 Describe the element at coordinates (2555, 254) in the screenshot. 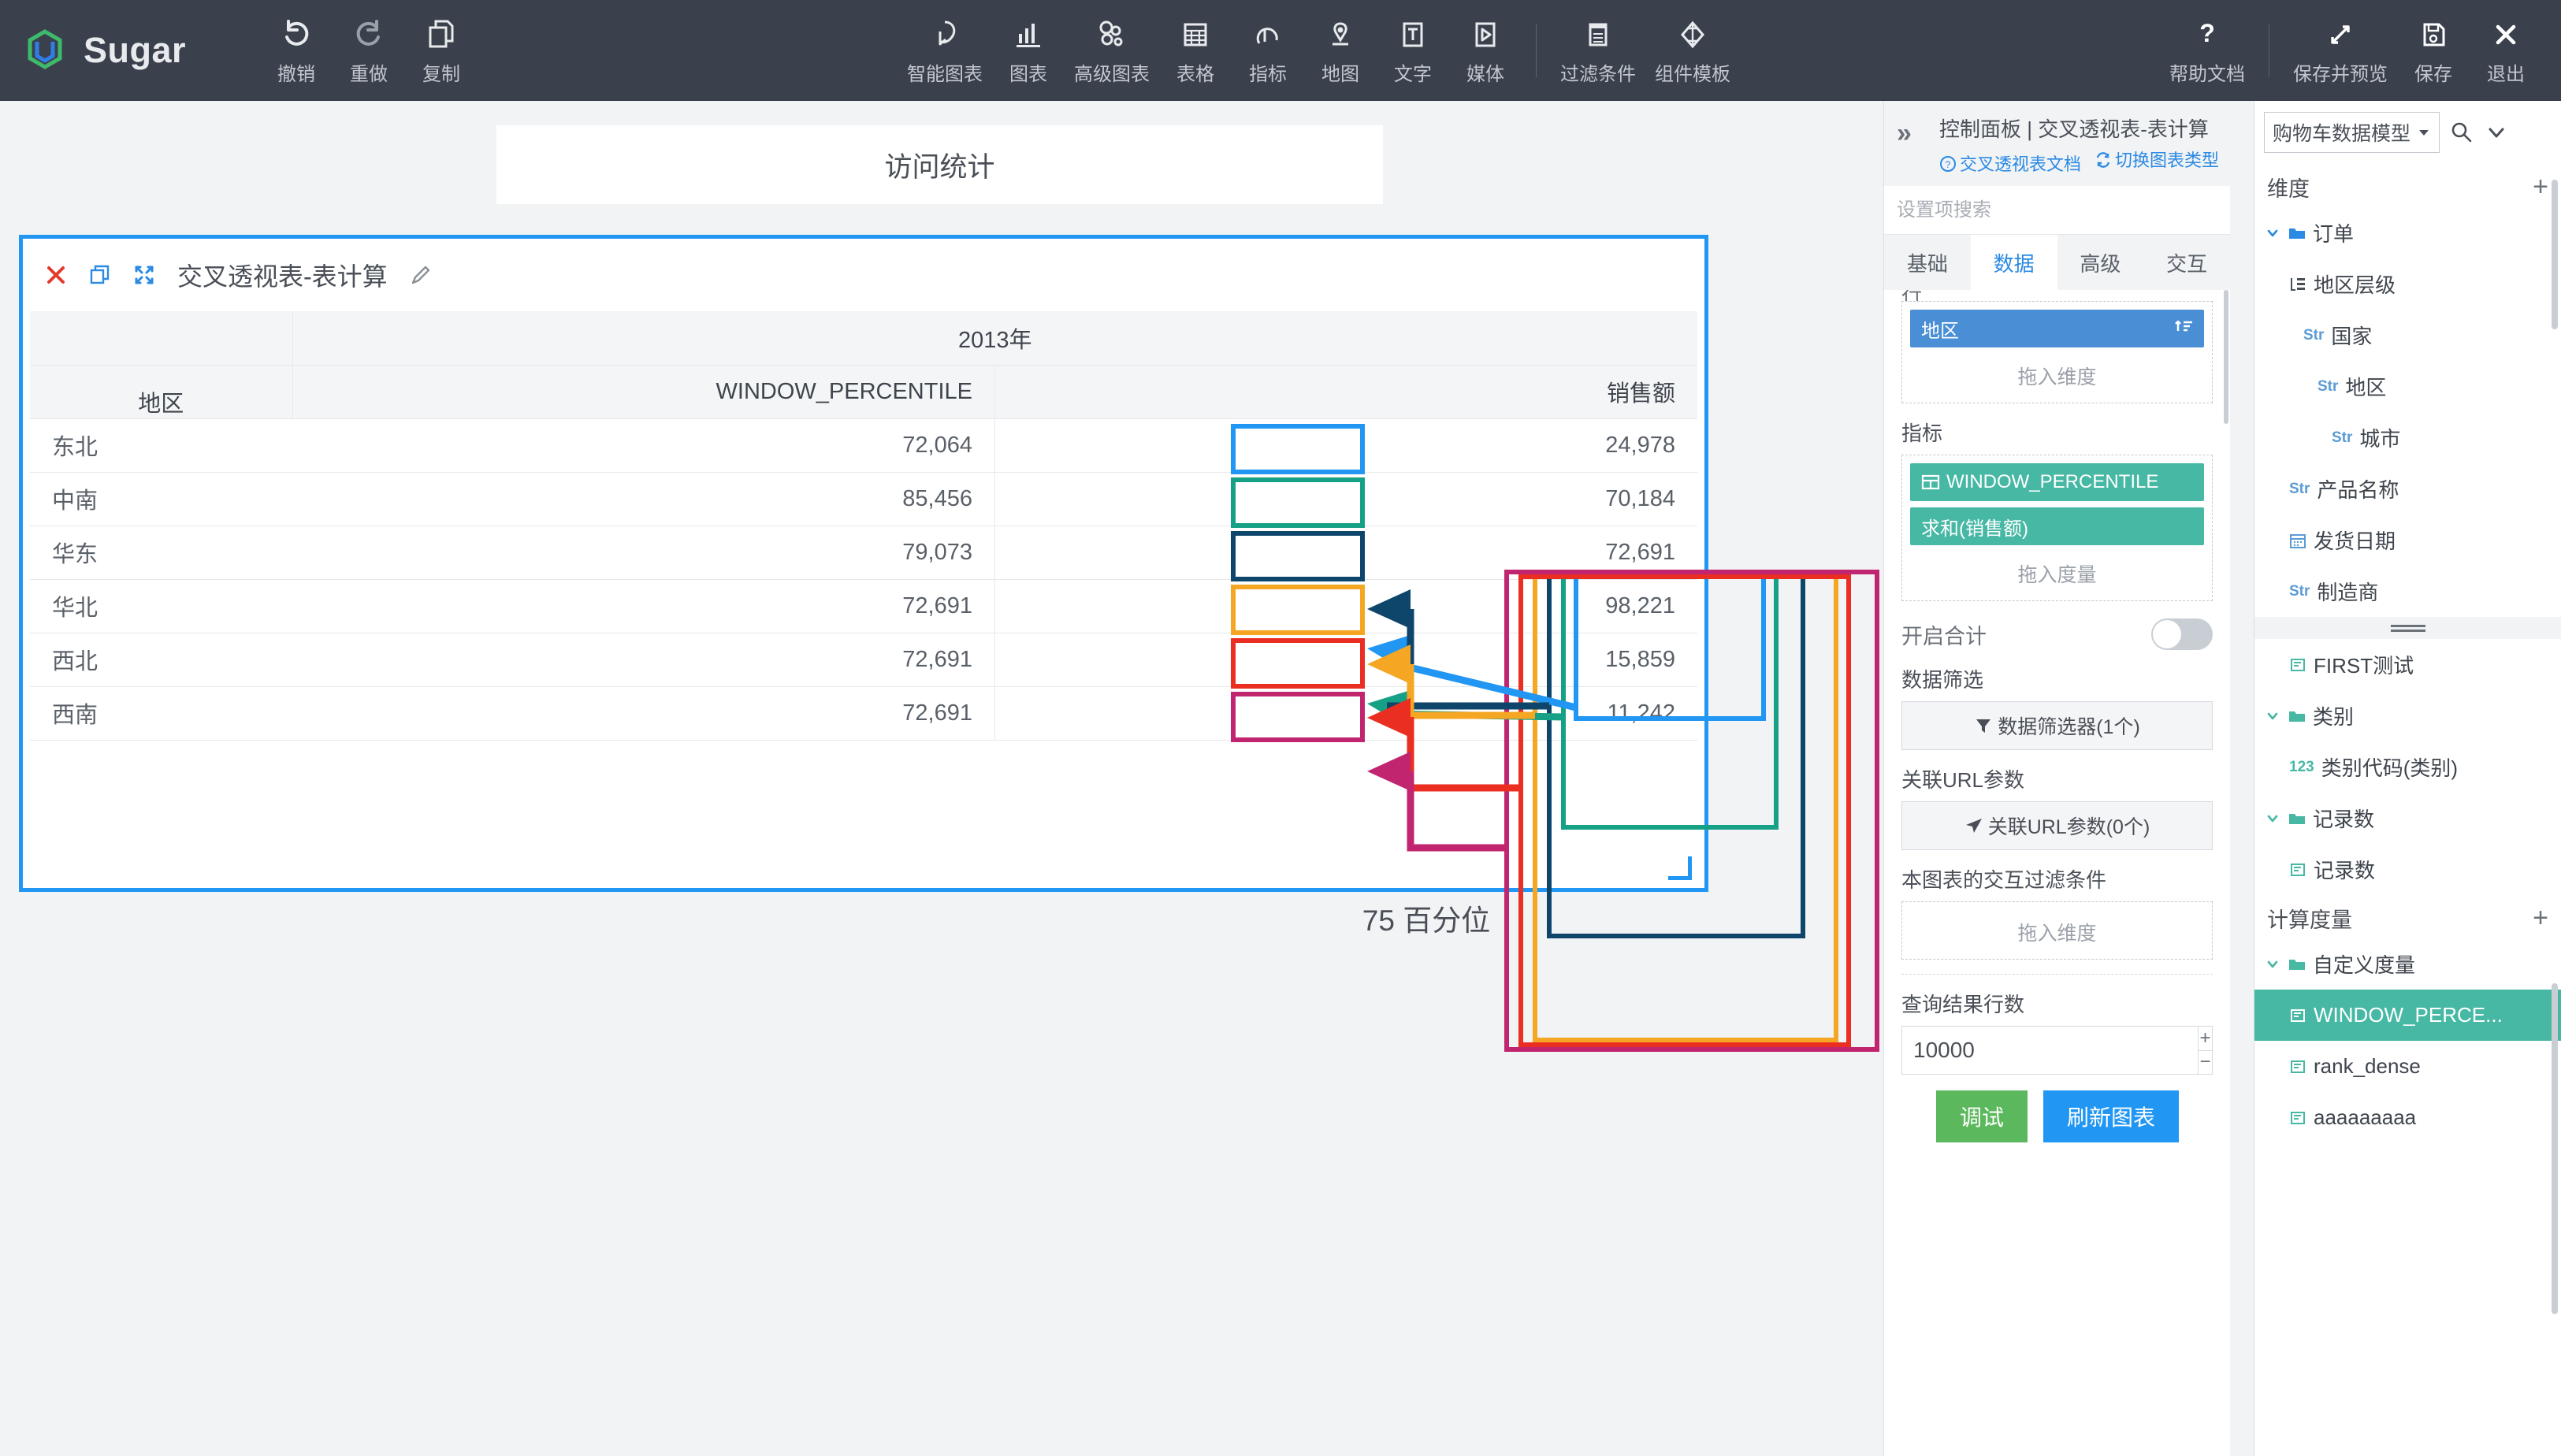

I see `data-panel-scrollbar-top` at that location.